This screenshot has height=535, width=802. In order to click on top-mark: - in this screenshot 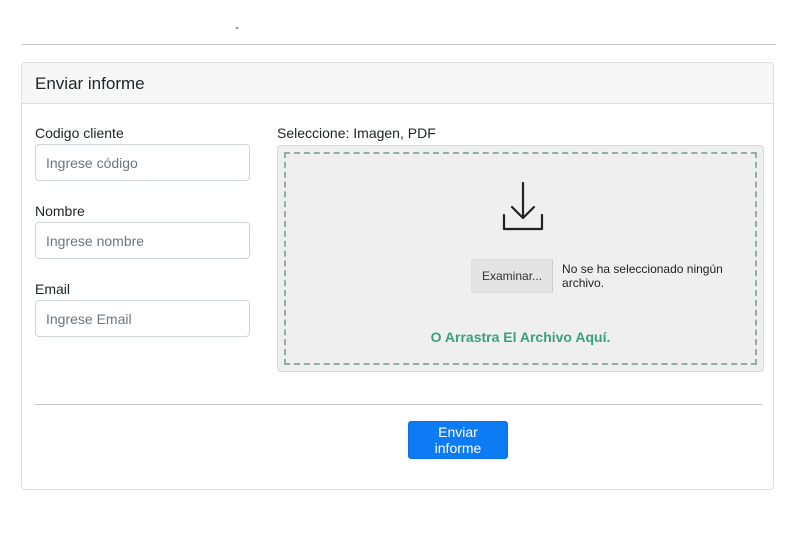, I will do `click(237, 27)`.